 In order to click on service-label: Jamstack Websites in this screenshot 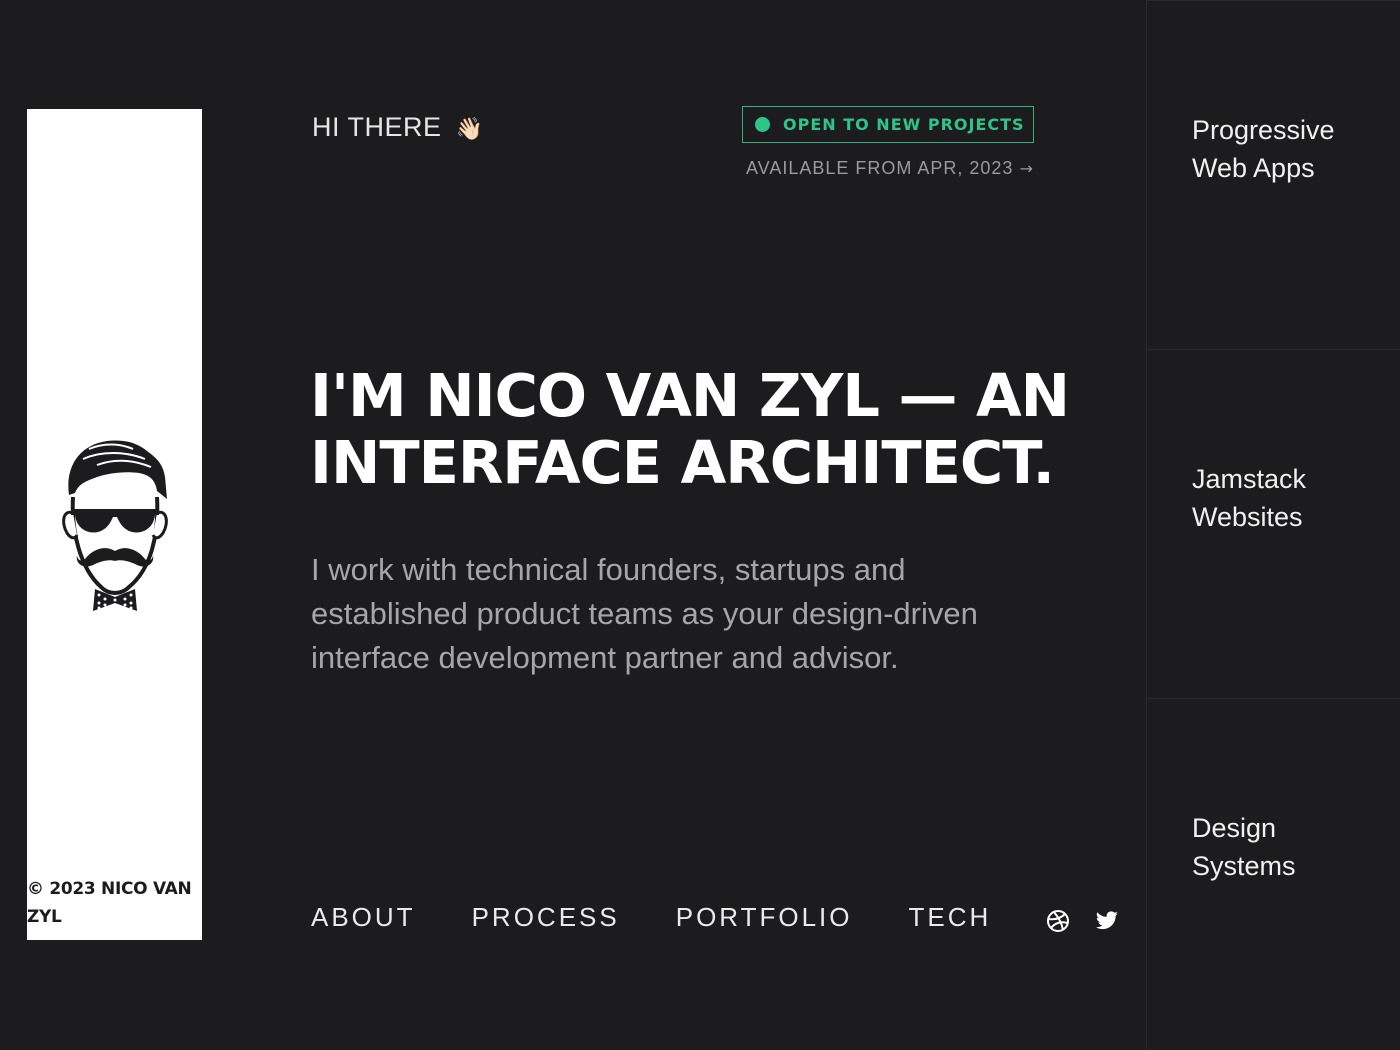, I will do `click(1249, 498)`.